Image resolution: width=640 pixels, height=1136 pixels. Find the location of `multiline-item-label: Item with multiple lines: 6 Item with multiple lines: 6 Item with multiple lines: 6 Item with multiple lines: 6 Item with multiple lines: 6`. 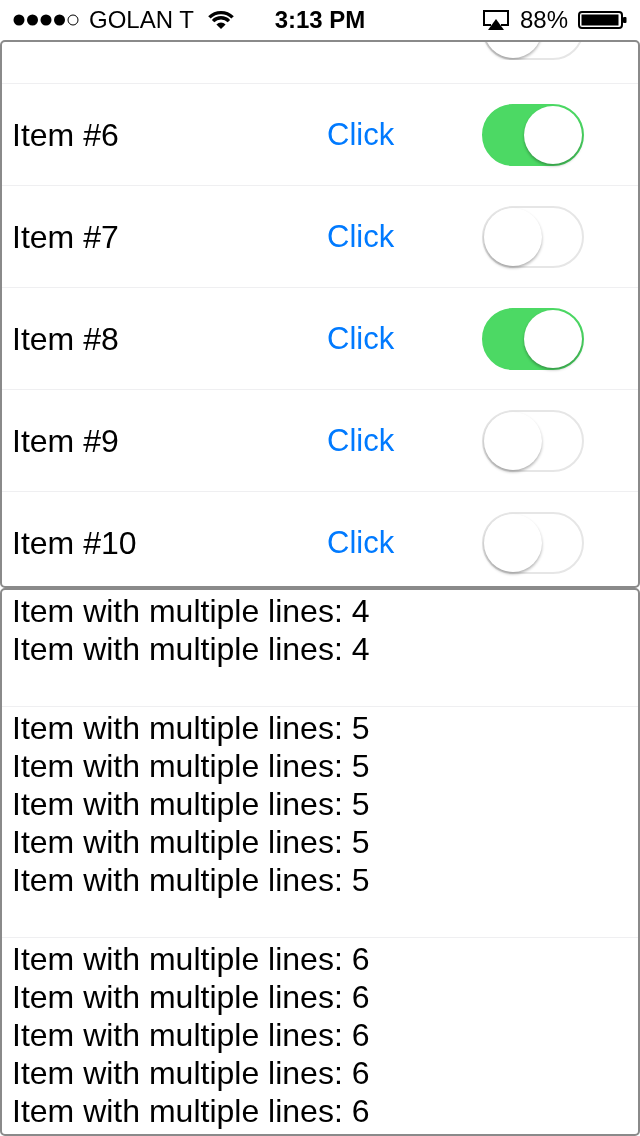

multiline-item-label: Item with multiple lines: 6 Item with multiple lines: 6 Item with multiple lines: 6 Item with multiple lines: 6 Item with multiple lines: 6 is located at coordinates (191, 1035).